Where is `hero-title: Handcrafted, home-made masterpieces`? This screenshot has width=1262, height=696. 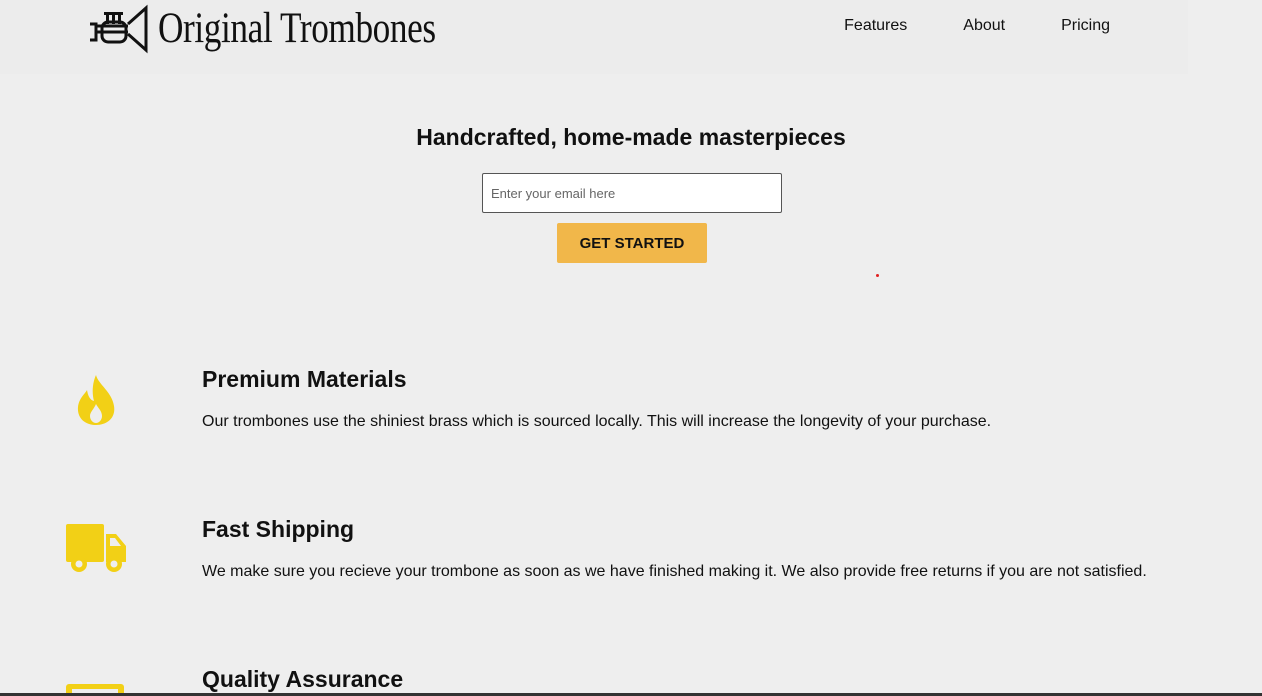
hero-title: Handcrafted, home-made masterpieces is located at coordinates (631, 137).